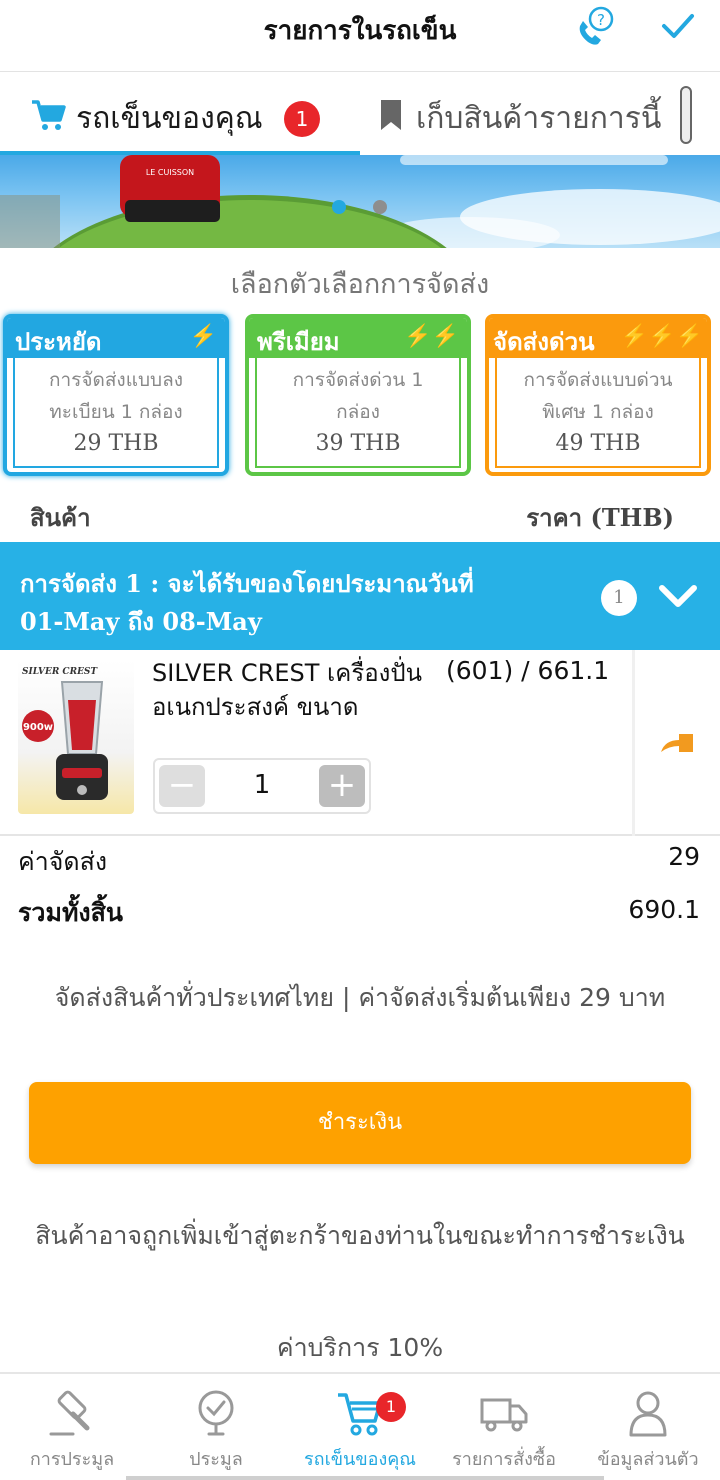 The image size is (720, 1480). I want to click on tab-saved-items: เก็บสินค้ารายการนี้, so click(540, 114).